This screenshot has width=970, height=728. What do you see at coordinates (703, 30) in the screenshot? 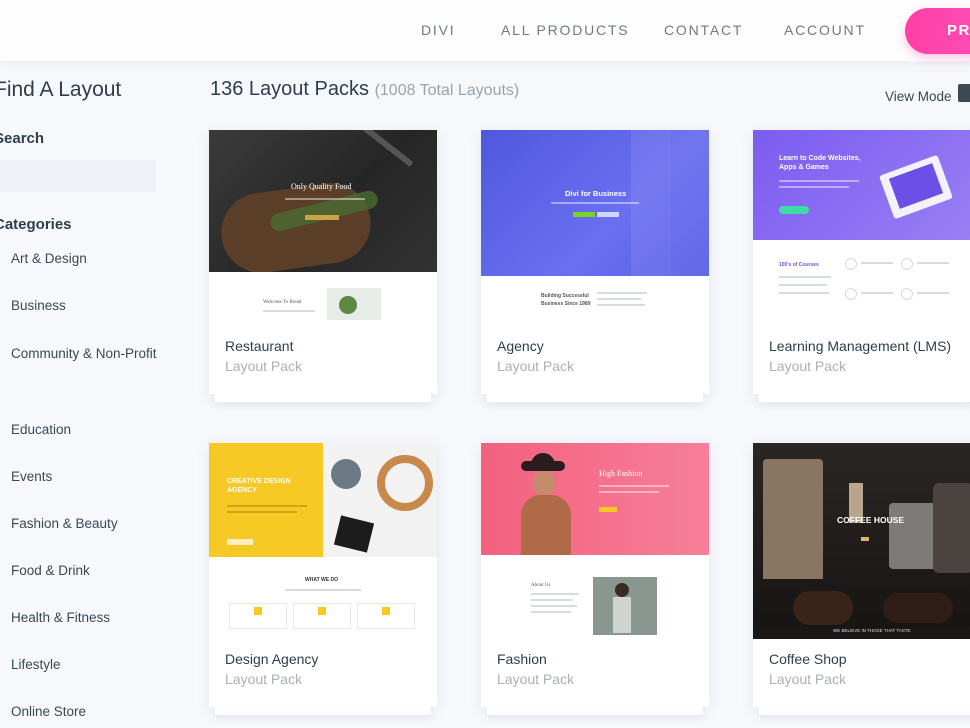
I see `nav-link-contact: CONTACT` at bounding box center [703, 30].